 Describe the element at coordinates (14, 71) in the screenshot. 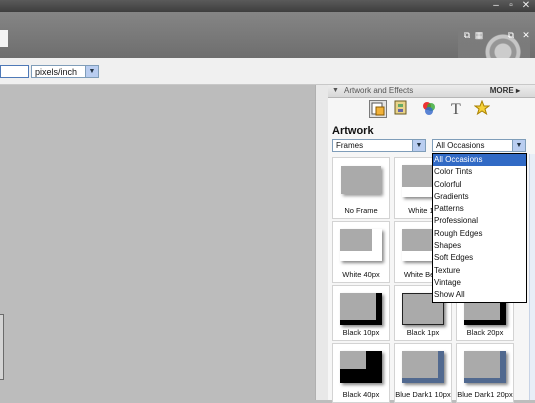

I see `resolution-field` at that location.